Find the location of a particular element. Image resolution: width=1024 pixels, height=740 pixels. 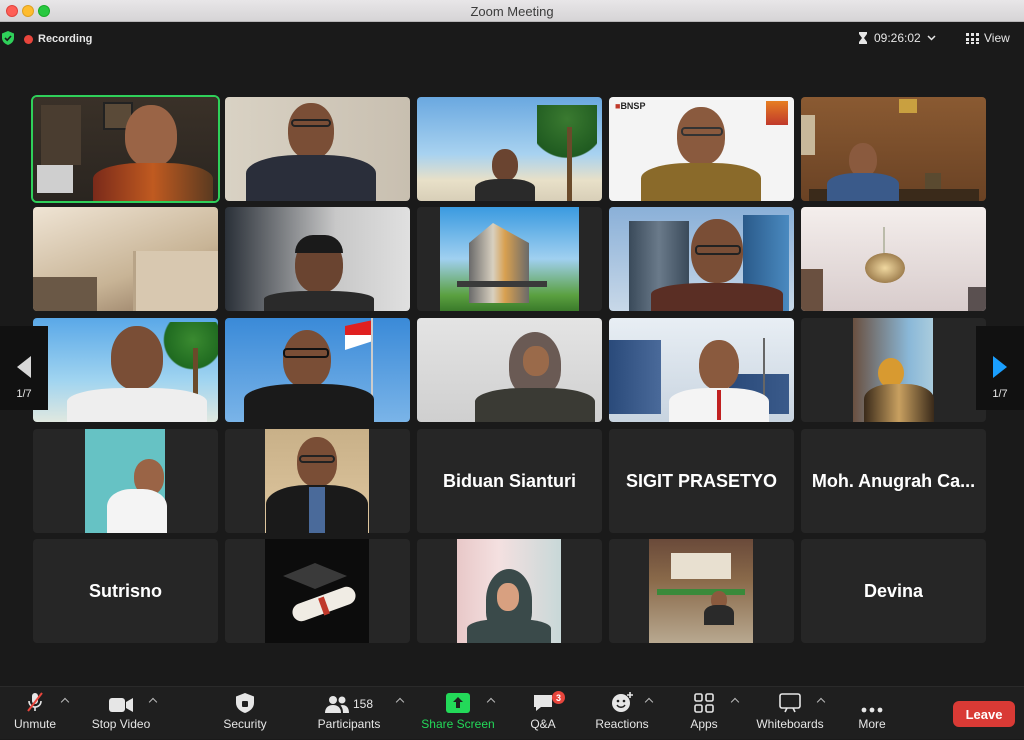

share-screen-label: Share Screen is located at coordinates (458, 724).